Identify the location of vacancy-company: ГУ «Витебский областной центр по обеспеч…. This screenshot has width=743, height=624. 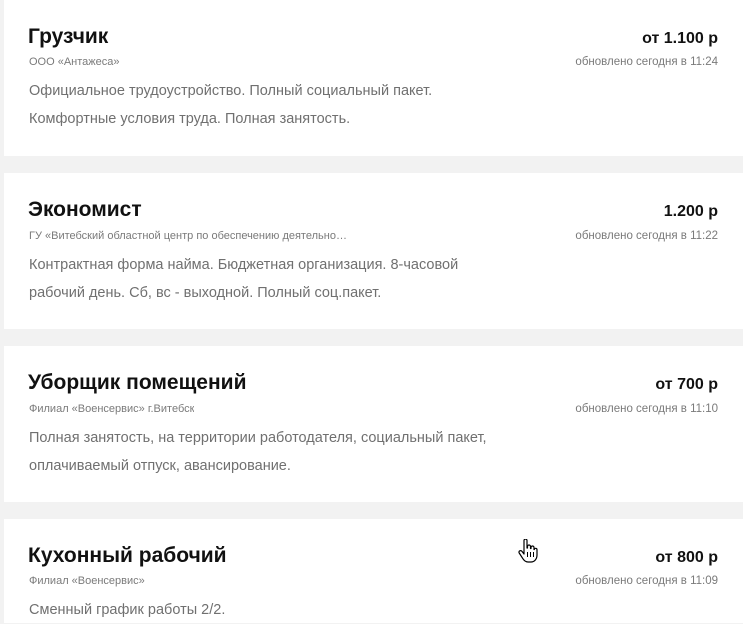
(188, 236).